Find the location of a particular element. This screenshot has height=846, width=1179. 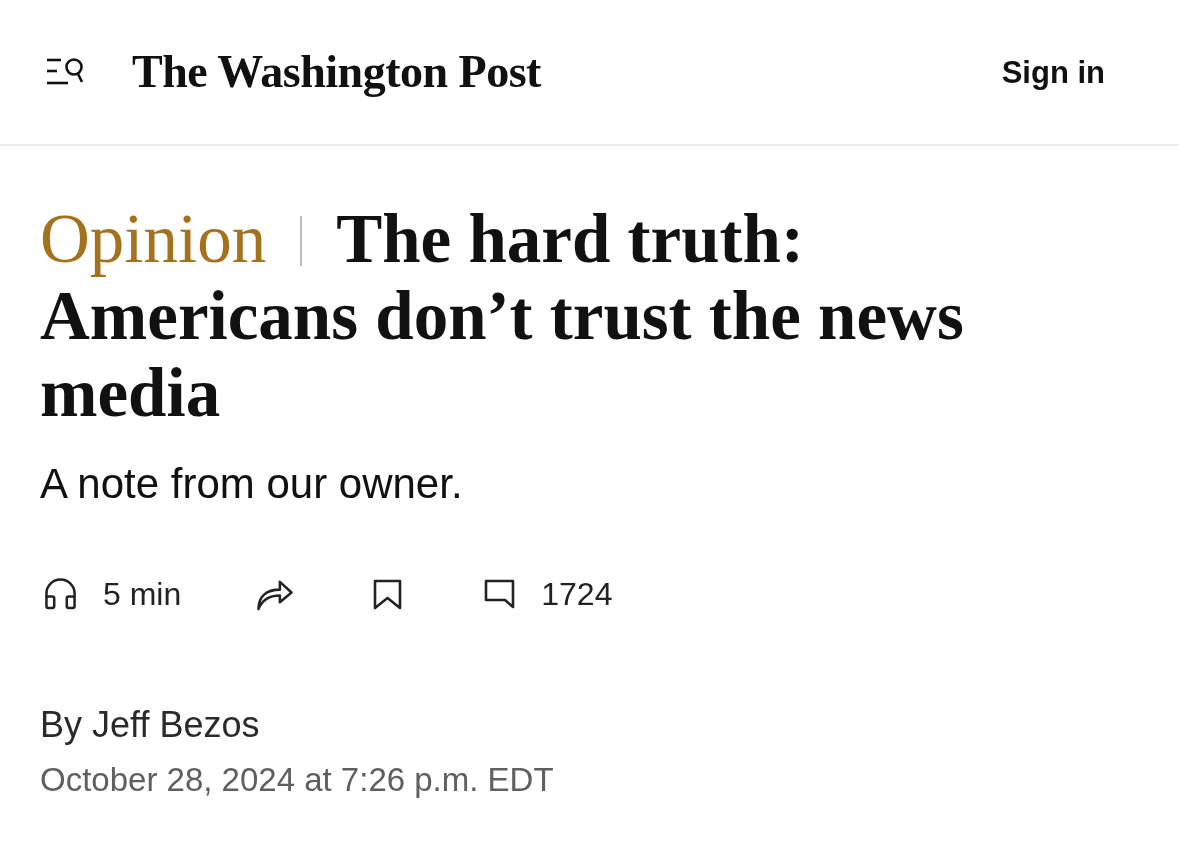

headphones-icon is located at coordinates (60, 594).